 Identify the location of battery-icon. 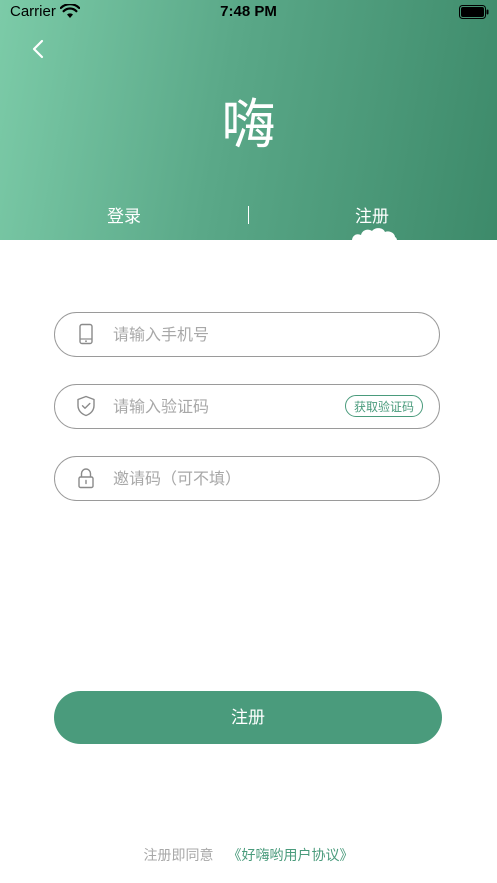
(474, 12).